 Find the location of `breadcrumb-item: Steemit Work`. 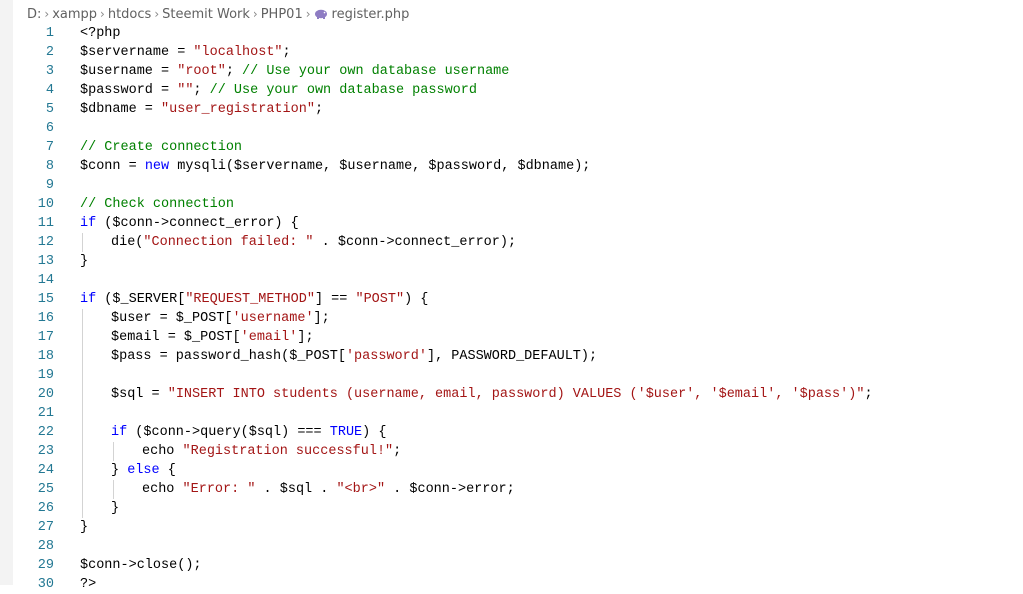

breadcrumb-item: Steemit Work is located at coordinates (206, 14).